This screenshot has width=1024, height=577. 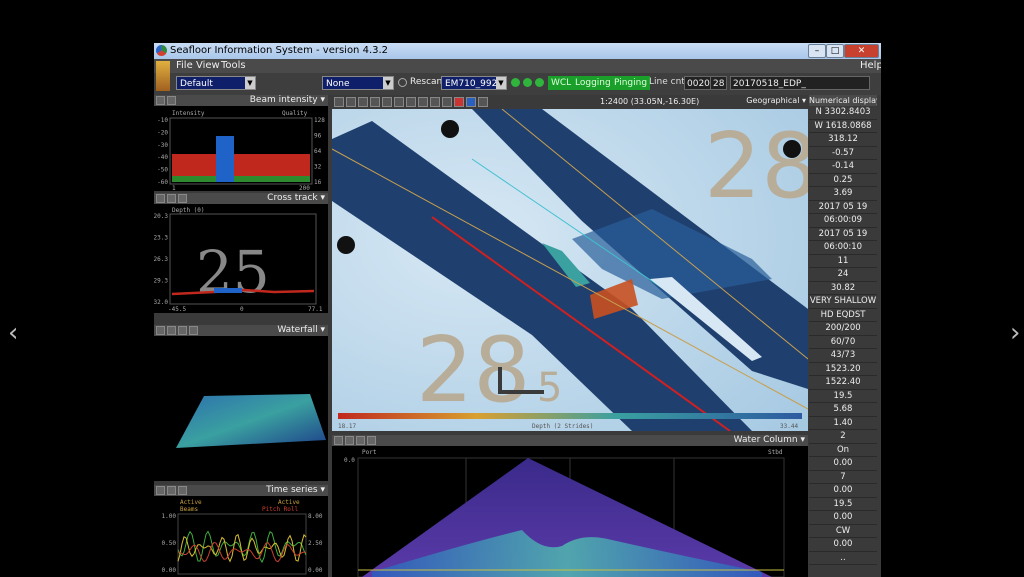 What do you see at coordinates (169, 516) in the screenshot?
I see `axis-tick-label: 1.00` at bounding box center [169, 516].